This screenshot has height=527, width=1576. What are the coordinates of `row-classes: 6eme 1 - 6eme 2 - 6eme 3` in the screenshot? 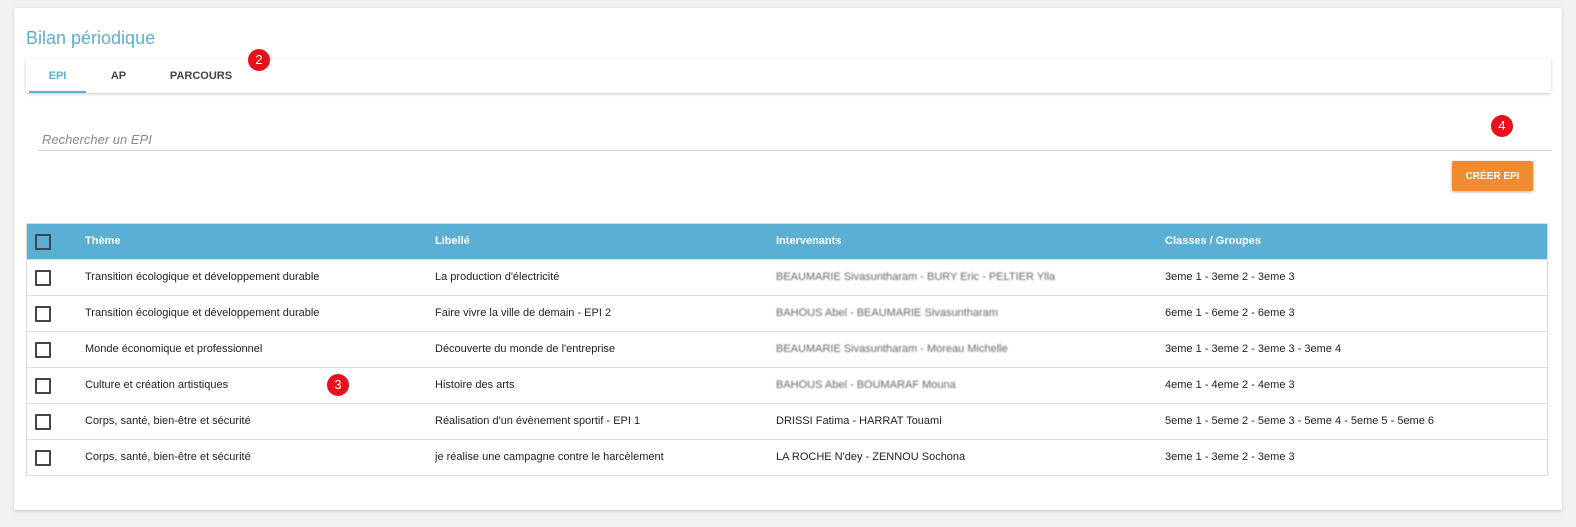 It's located at (1230, 313).